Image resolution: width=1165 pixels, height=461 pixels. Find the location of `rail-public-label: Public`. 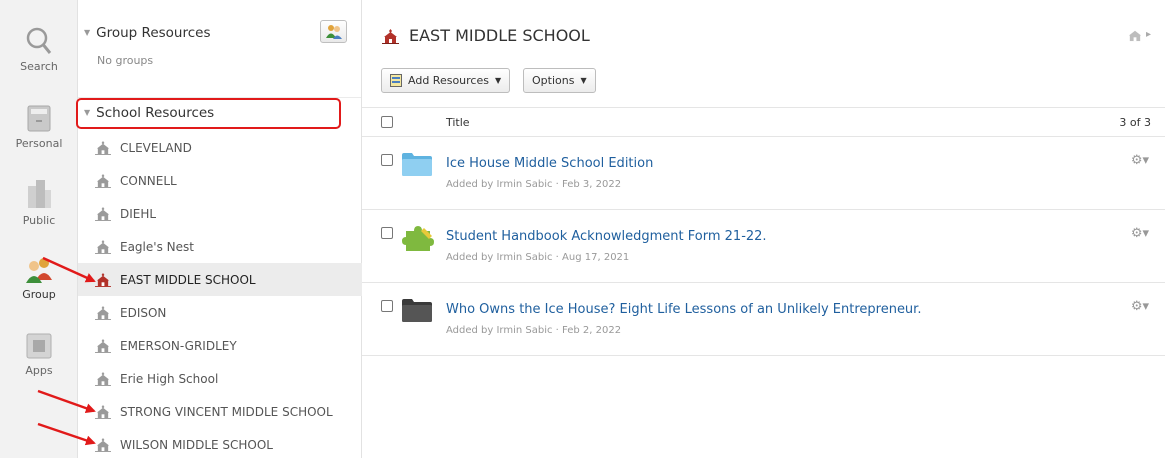

rail-public-label: Public is located at coordinates (39, 220).